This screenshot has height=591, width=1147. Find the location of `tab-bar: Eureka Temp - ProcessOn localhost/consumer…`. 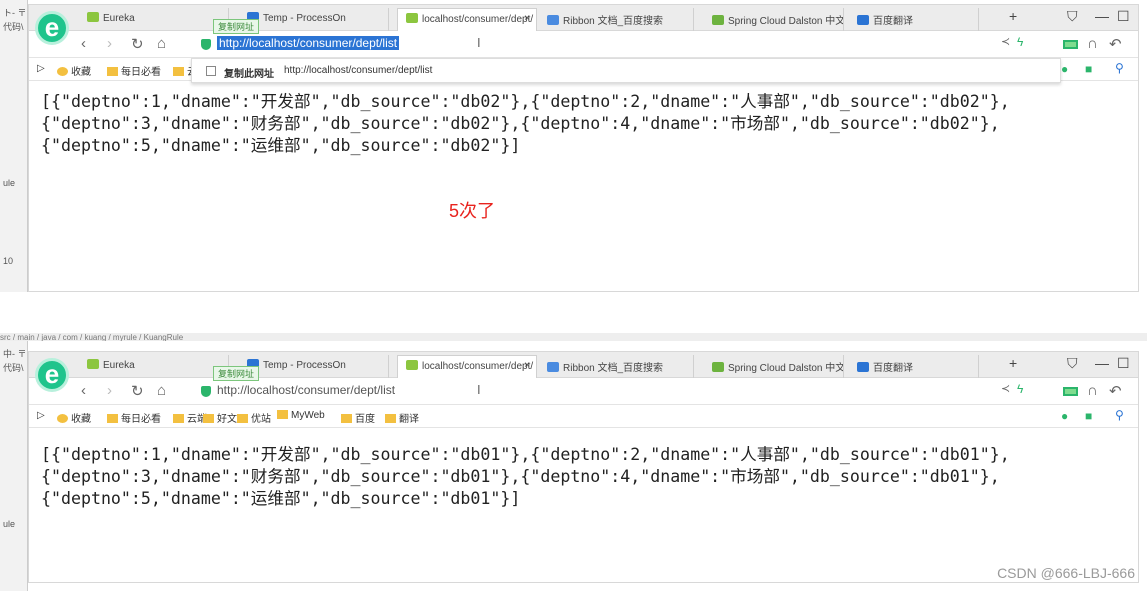

tab-bar: Eureka Temp - ProcessOn localhost/consumer… is located at coordinates (583, 18).